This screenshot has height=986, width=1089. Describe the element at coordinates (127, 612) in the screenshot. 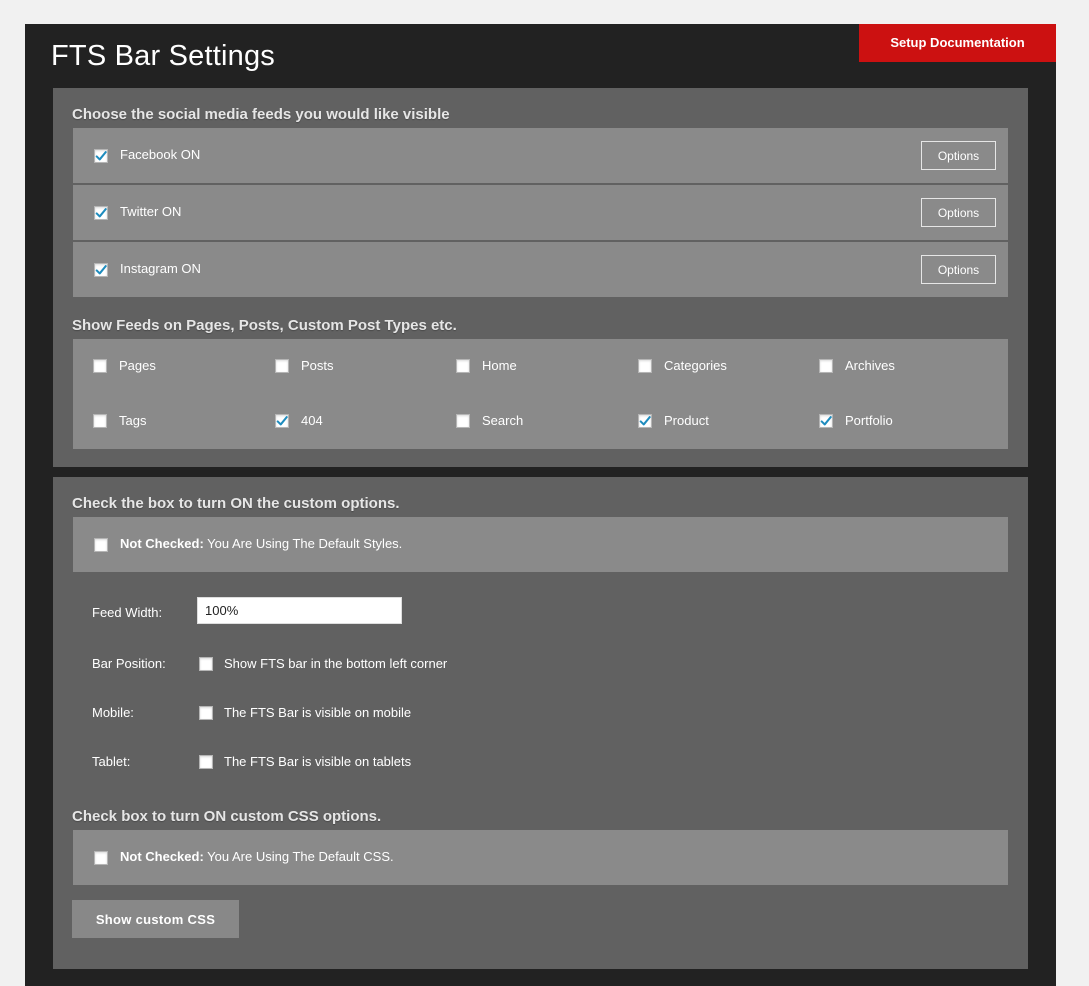

I see `feed-width-label: Feed Width:` at that location.